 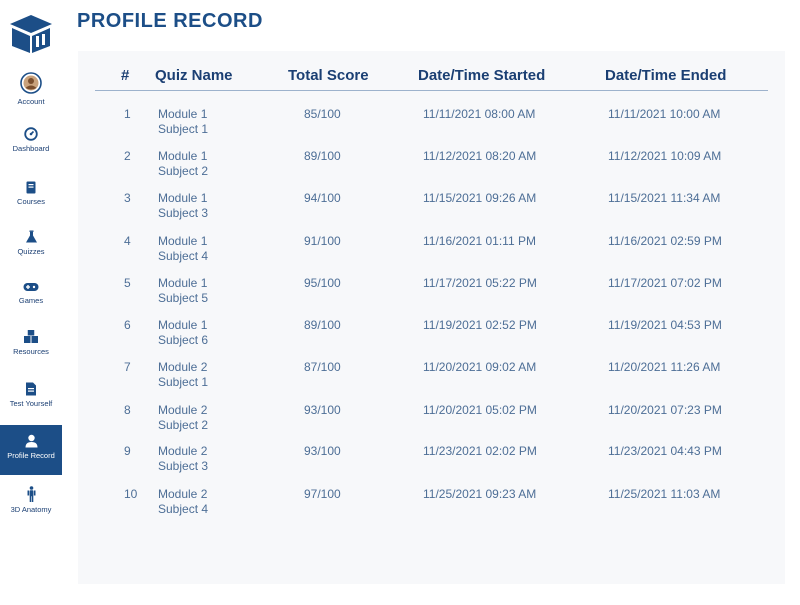 I want to click on total-score: 87/100, so click(x=322, y=367).